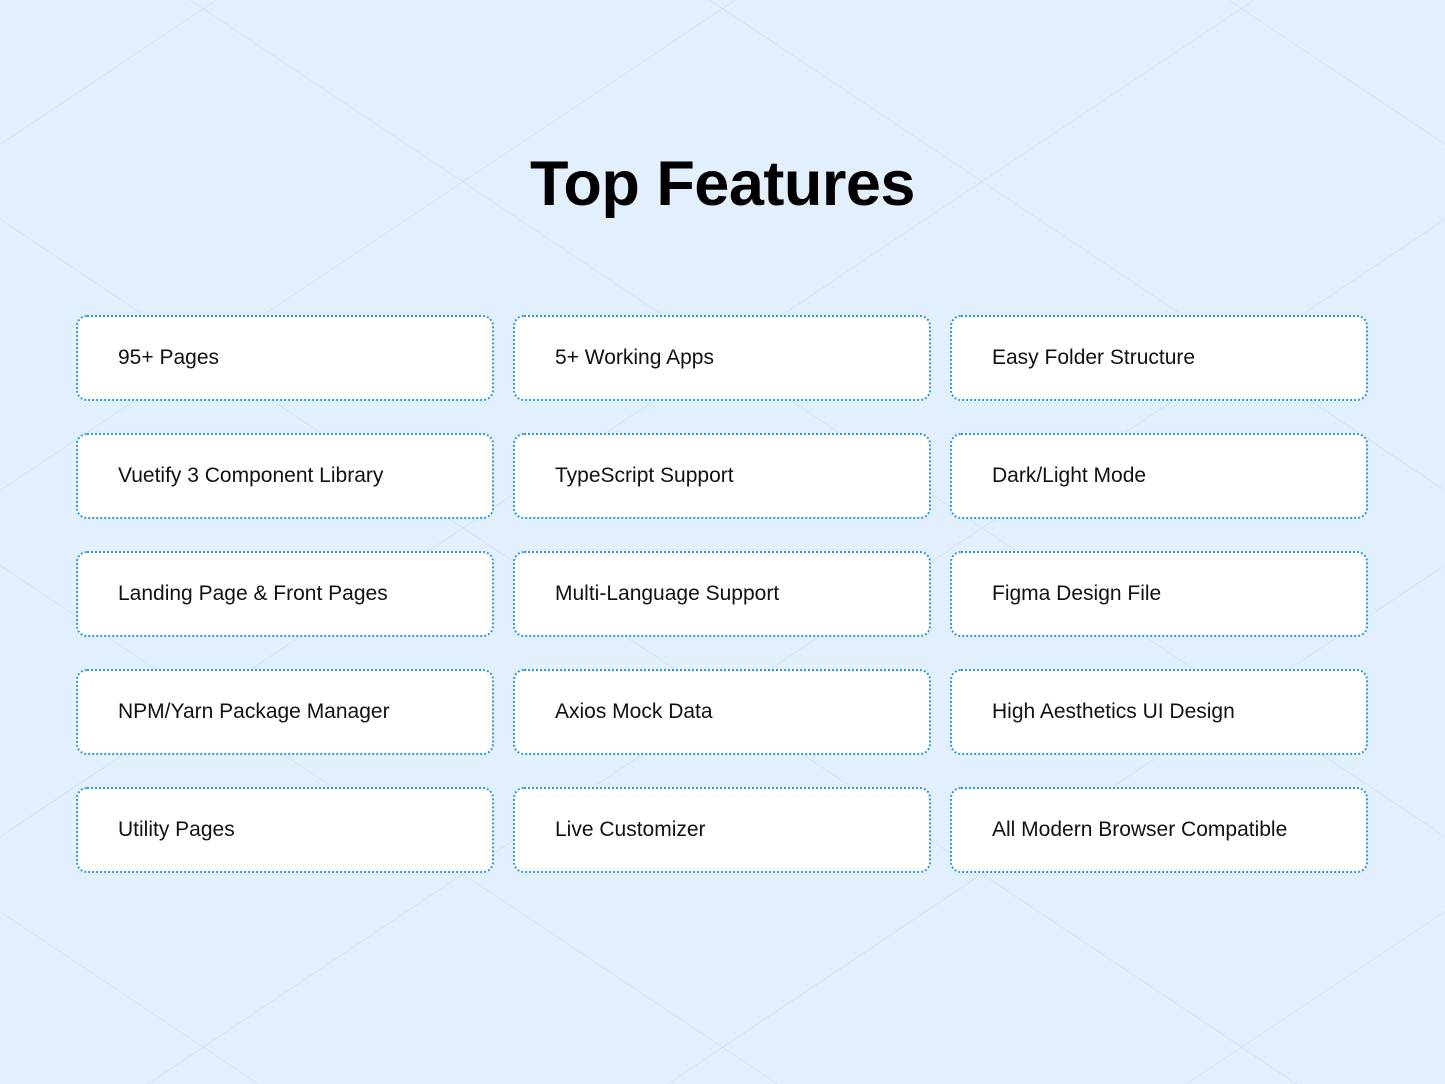  Describe the element at coordinates (644, 475) in the screenshot. I see `feature-label: TypeScript Support` at that location.